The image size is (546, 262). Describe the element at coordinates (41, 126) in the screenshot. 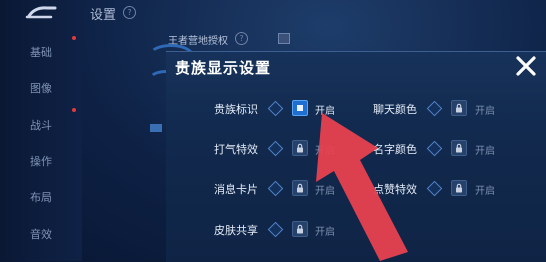

I see `sidebar-item-battle: 战斗` at that location.